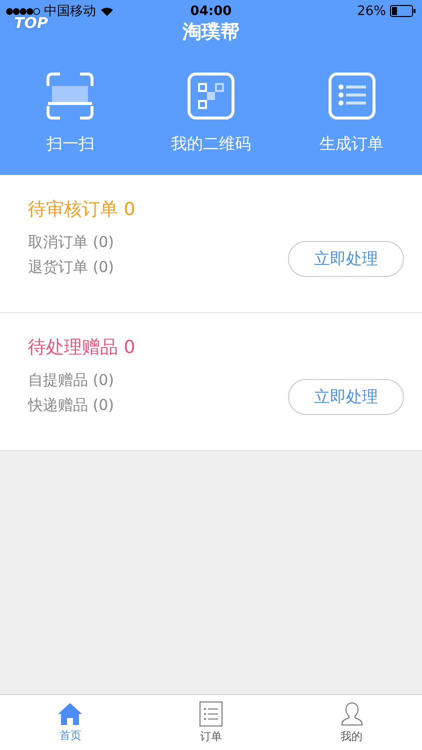  What do you see at coordinates (352, 714) in the screenshot?
I see `person-icon` at bounding box center [352, 714].